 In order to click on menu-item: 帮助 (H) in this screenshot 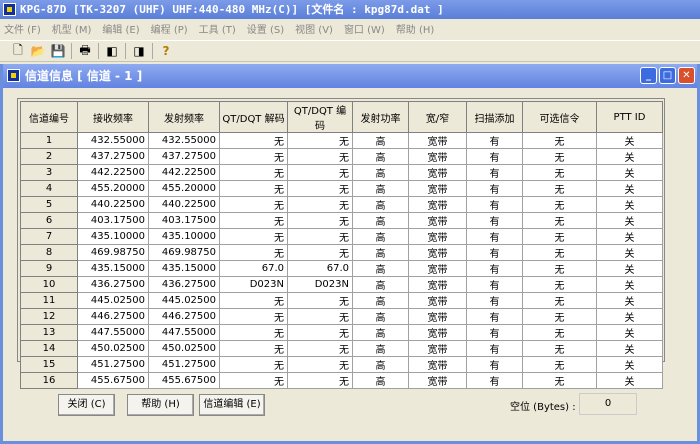, I will do `click(415, 28)`.